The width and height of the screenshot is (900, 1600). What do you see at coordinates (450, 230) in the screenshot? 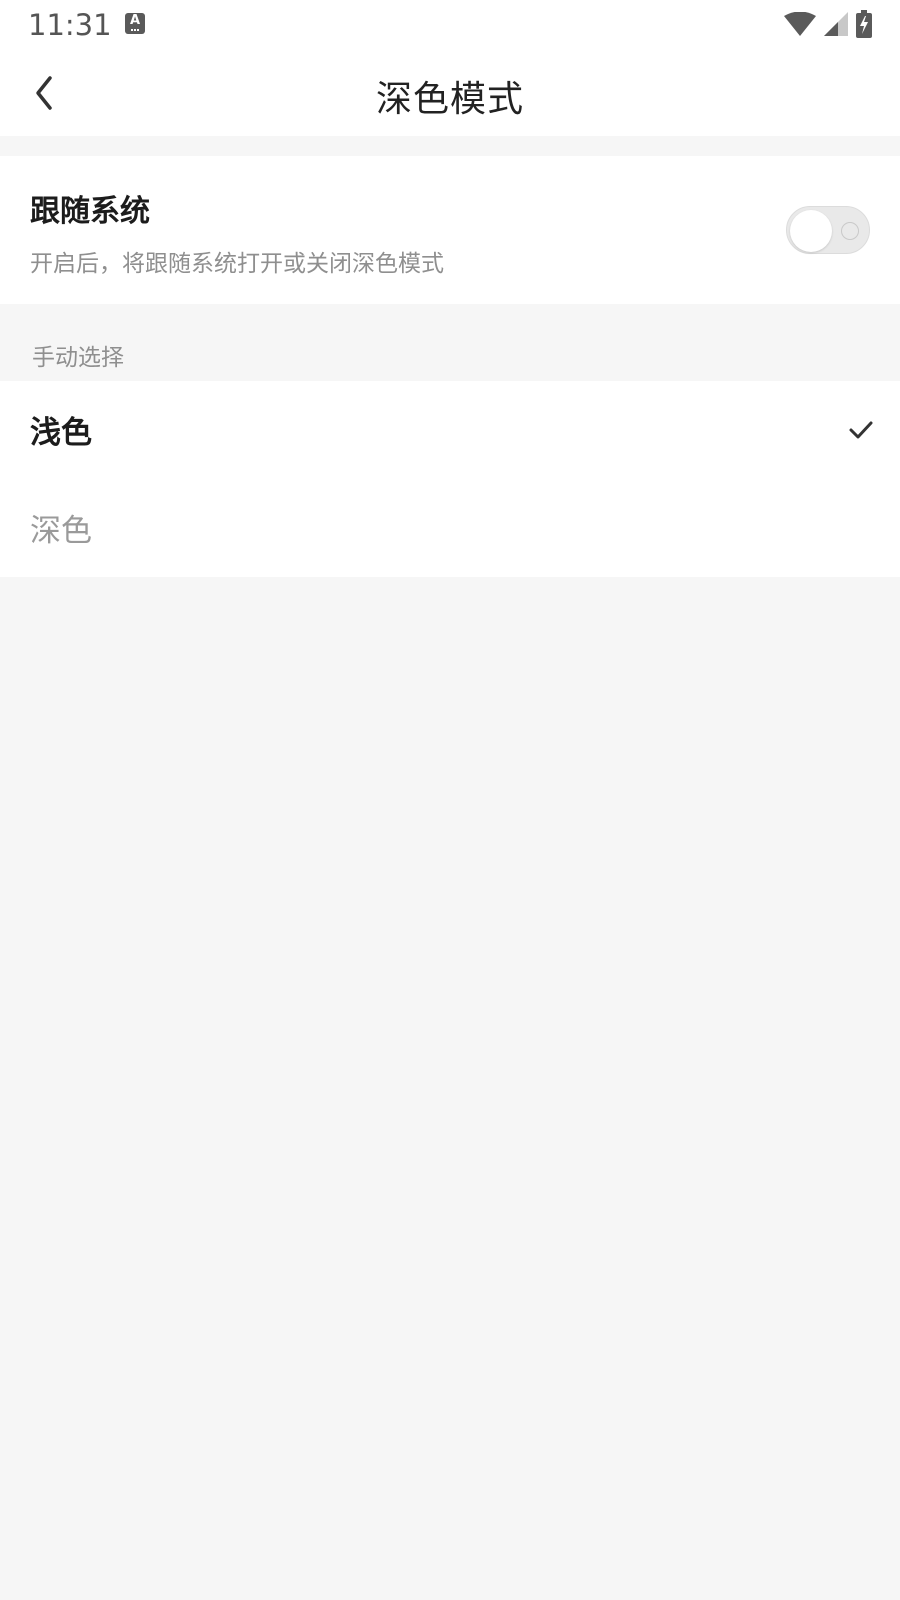
I see `follow-system-setting: 跟随系统 开启后，将跟随系统打开或关闭深色模式` at bounding box center [450, 230].